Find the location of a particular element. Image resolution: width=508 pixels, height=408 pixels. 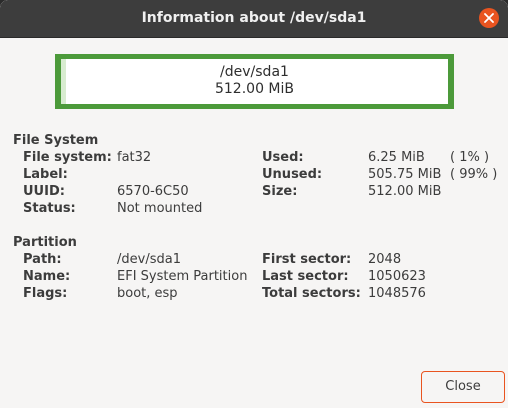

usage-size: 512.00 MiB is located at coordinates (254, 89).